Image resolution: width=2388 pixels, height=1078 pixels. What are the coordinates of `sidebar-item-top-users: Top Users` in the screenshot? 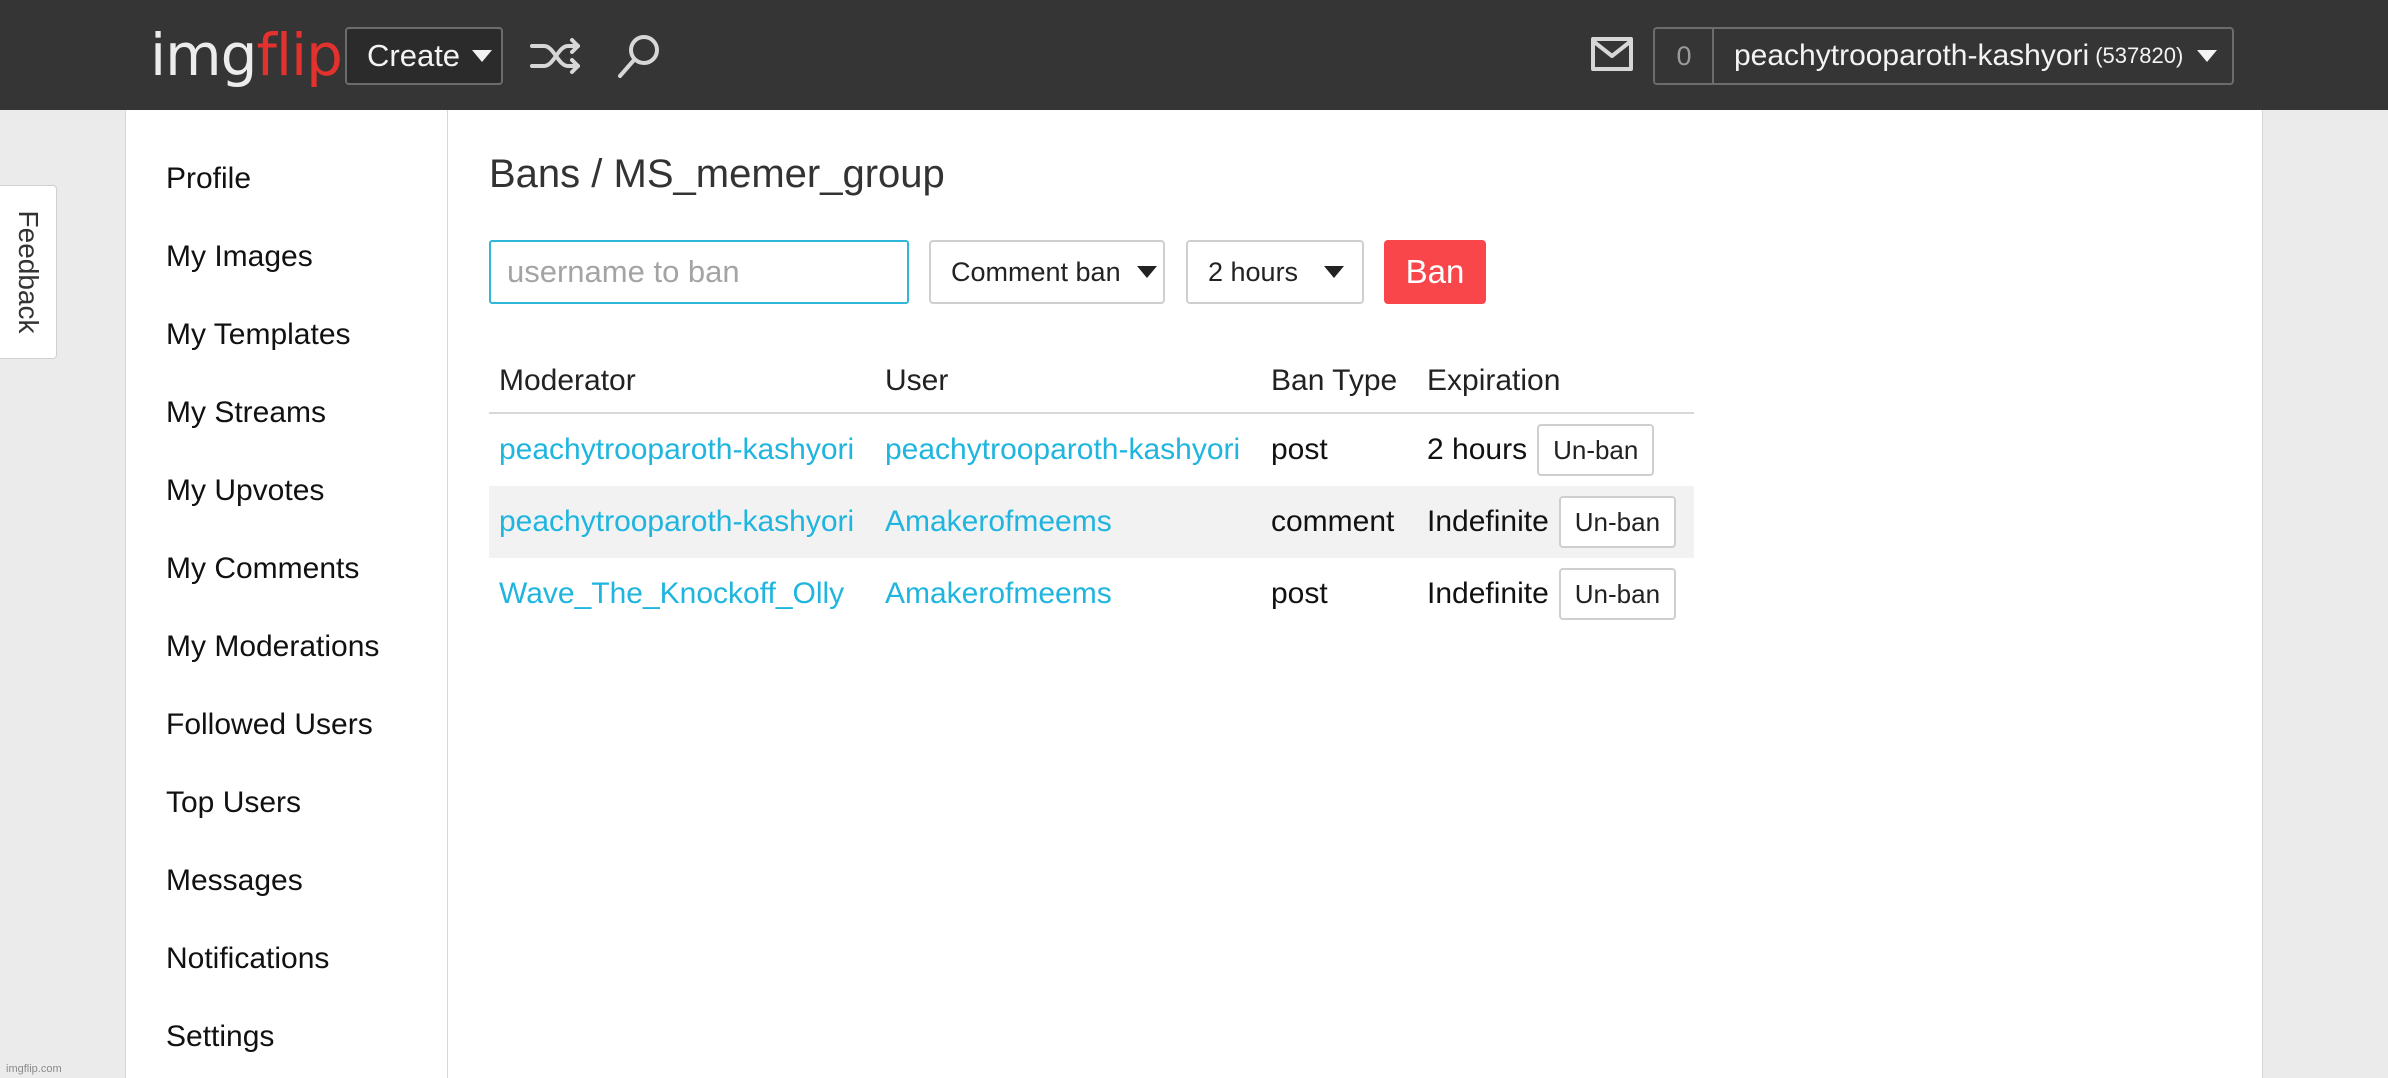 It's located at (286, 825).